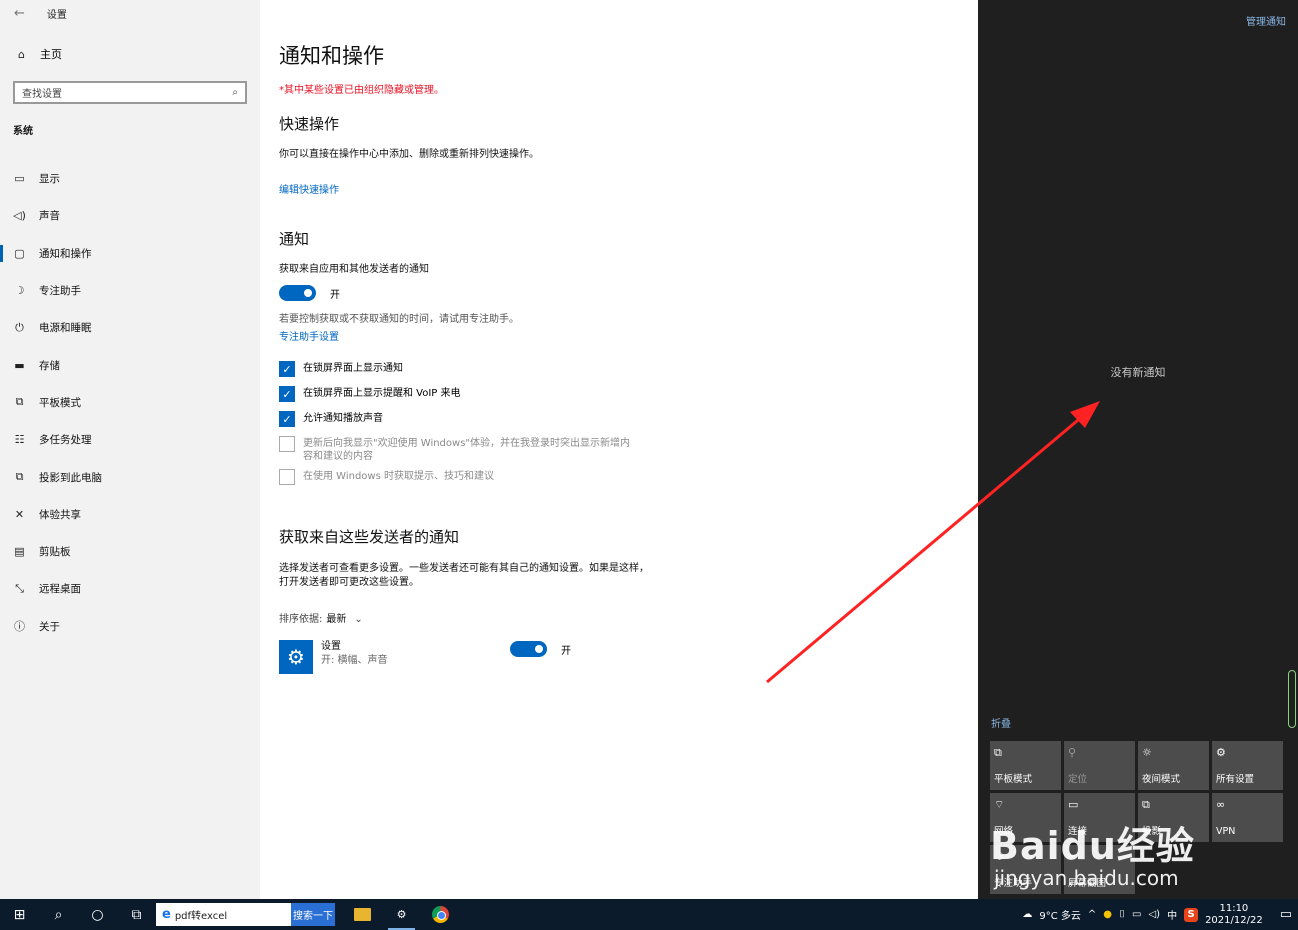 Image resolution: width=1298 pixels, height=930 pixels. Describe the element at coordinates (1025, 869) in the screenshot. I see `quick-action-tile: ☽ 专注助手` at that location.